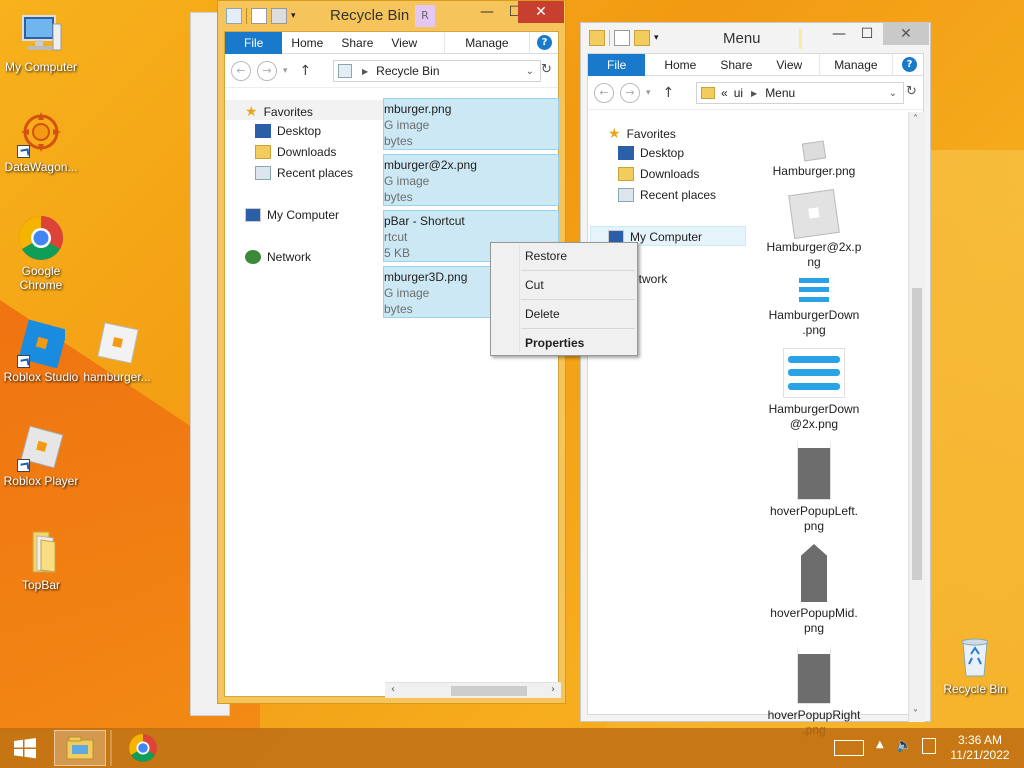 This screenshot has height=768, width=1024. I want to click on file-type: G image, so click(407, 125).